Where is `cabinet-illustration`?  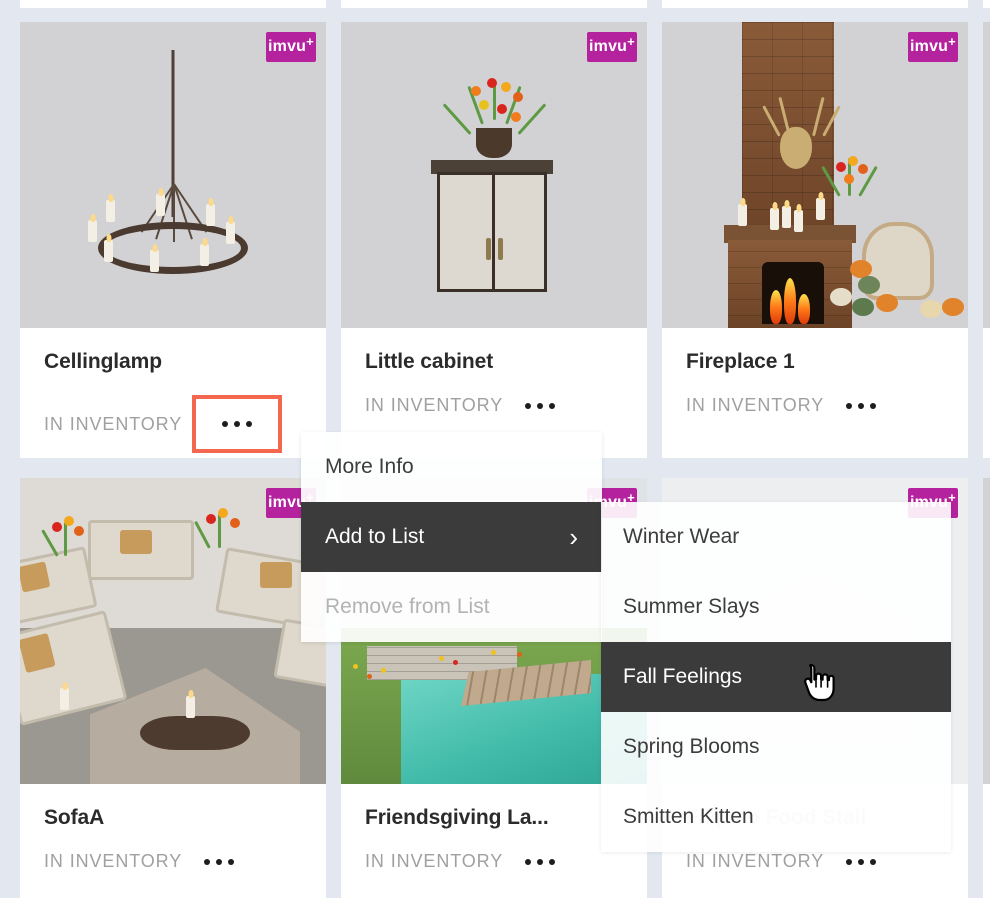
cabinet-illustration is located at coordinates (494, 175).